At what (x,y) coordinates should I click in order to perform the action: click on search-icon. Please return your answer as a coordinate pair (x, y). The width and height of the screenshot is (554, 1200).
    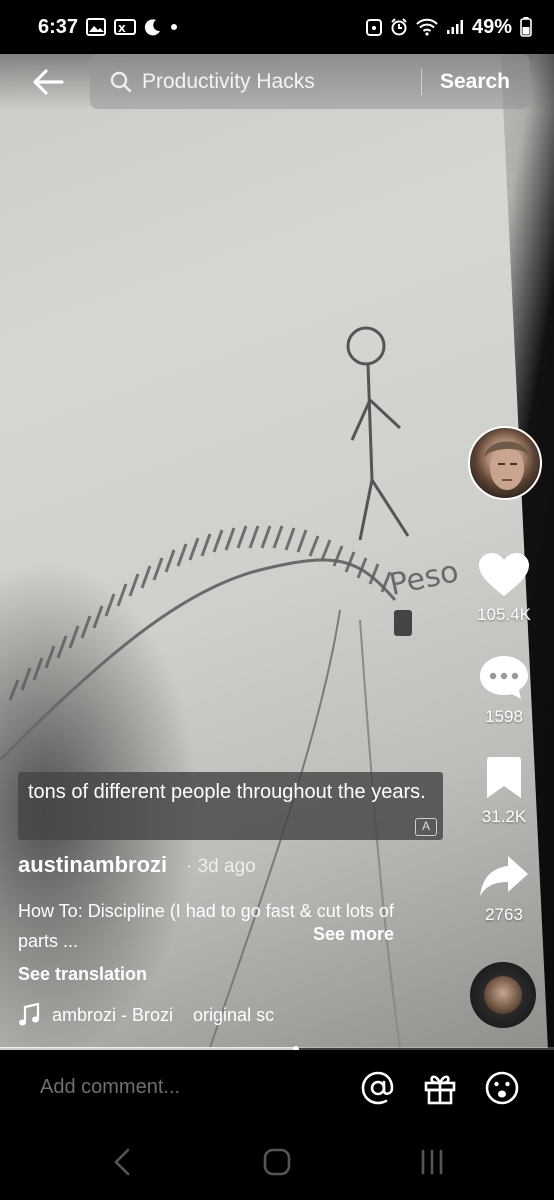
    Looking at the image, I should click on (121, 81).